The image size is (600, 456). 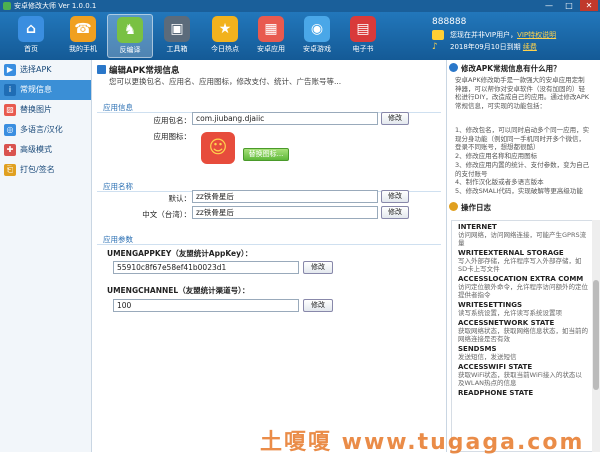 I want to click on permission-desc: 访问定位额外命令，允许程序访问额外的定位提供者指令, so click(x=523, y=291).